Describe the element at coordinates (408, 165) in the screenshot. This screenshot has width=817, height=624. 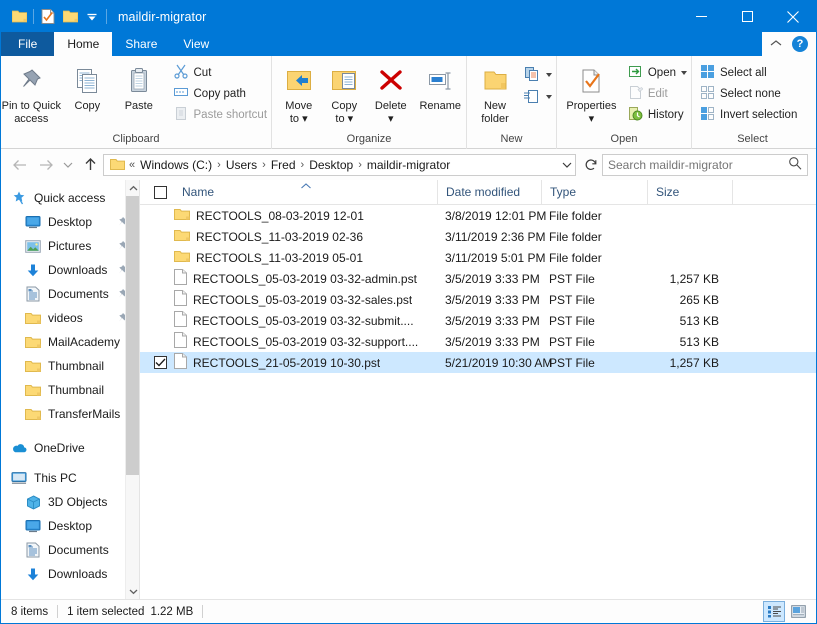
I see `breadcrumb-item-4: maildir-migrator` at that location.